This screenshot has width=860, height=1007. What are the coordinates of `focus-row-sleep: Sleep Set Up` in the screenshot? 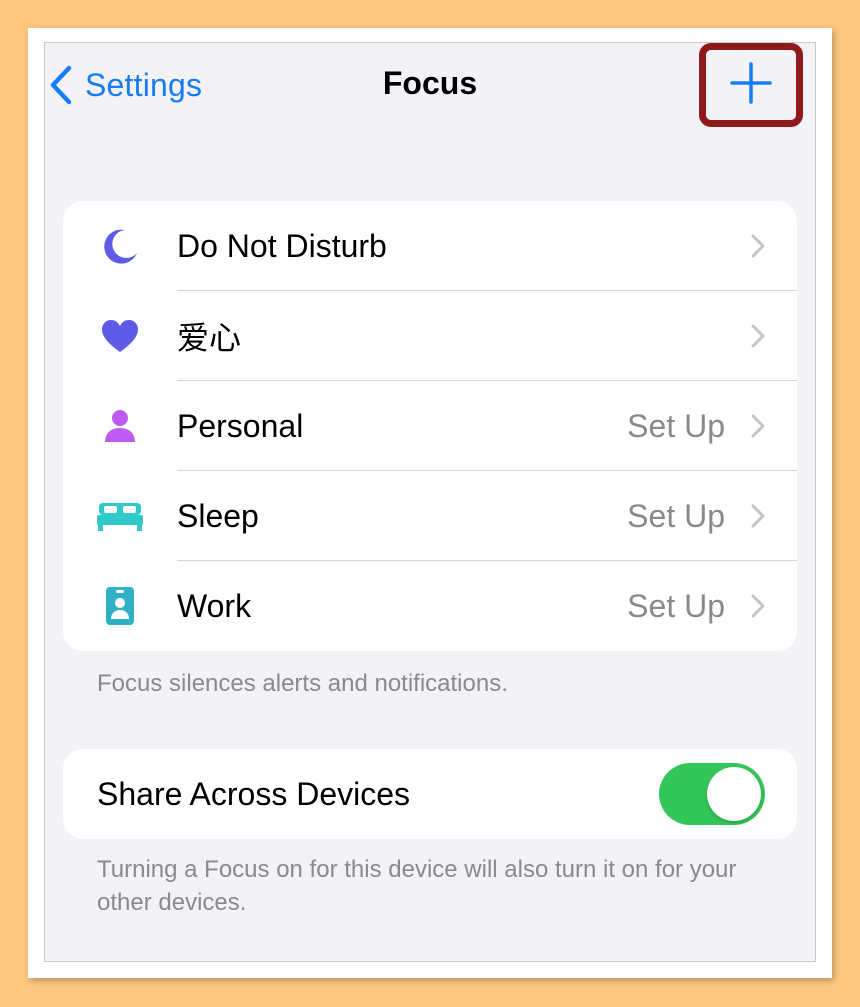 It's located at (430, 516).